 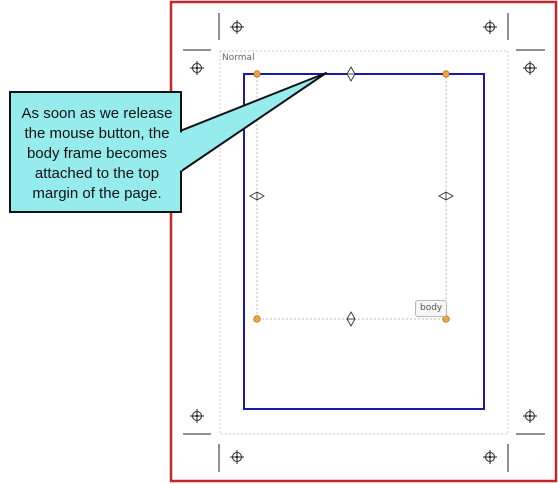 What do you see at coordinates (238, 58) in the screenshot?
I see `page-name-label: Normal` at bounding box center [238, 58].